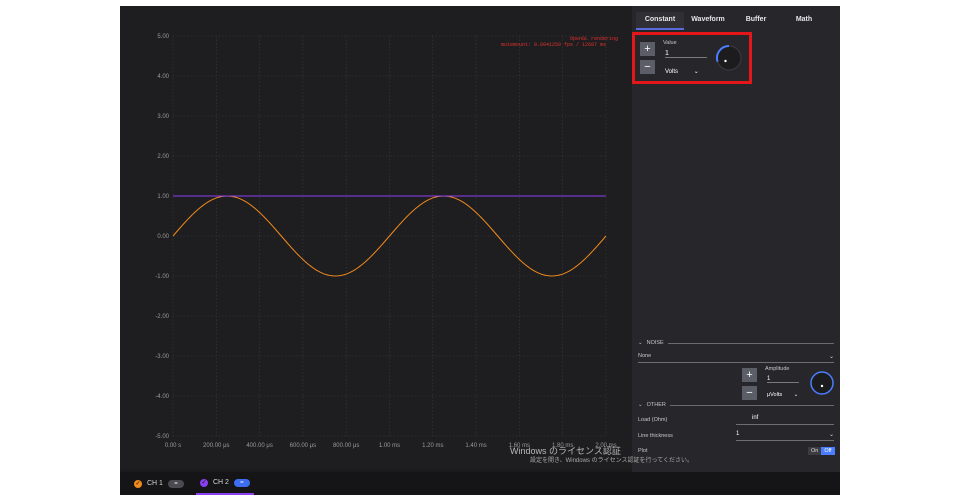  I want to click on y-tick-label: 3.00, so click(163, 117).